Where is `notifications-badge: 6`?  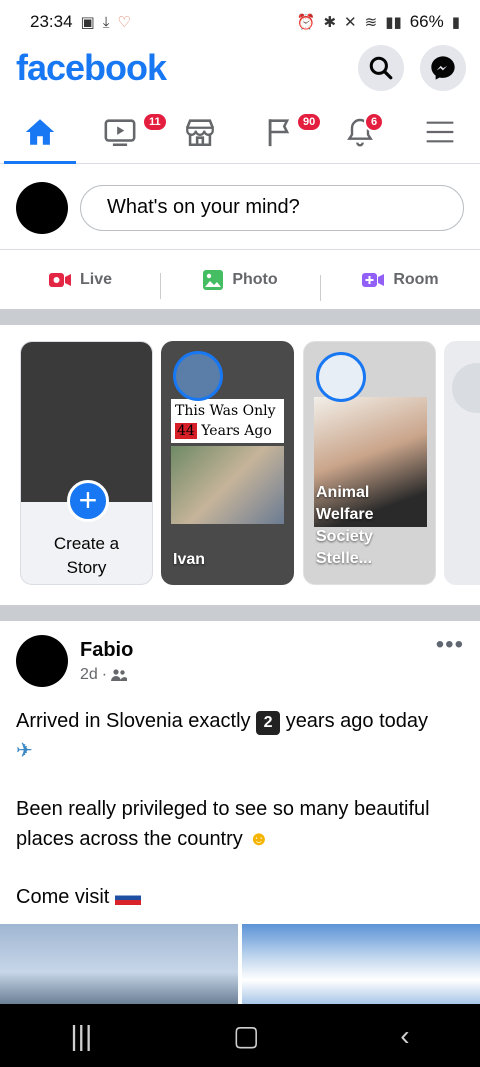 notifications-badge: 6 is located at coordinates (374, 122).